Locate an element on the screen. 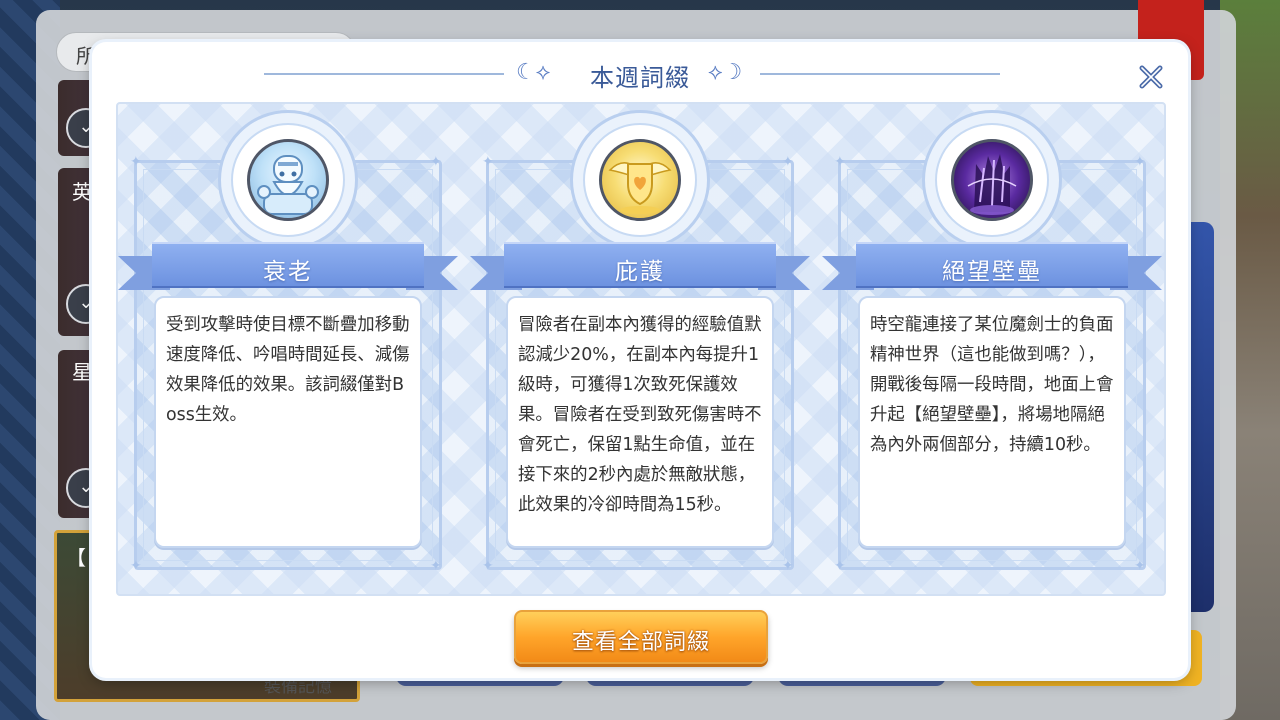  affix-name: 絕望壁壘 is located at coordinates (992, 272).